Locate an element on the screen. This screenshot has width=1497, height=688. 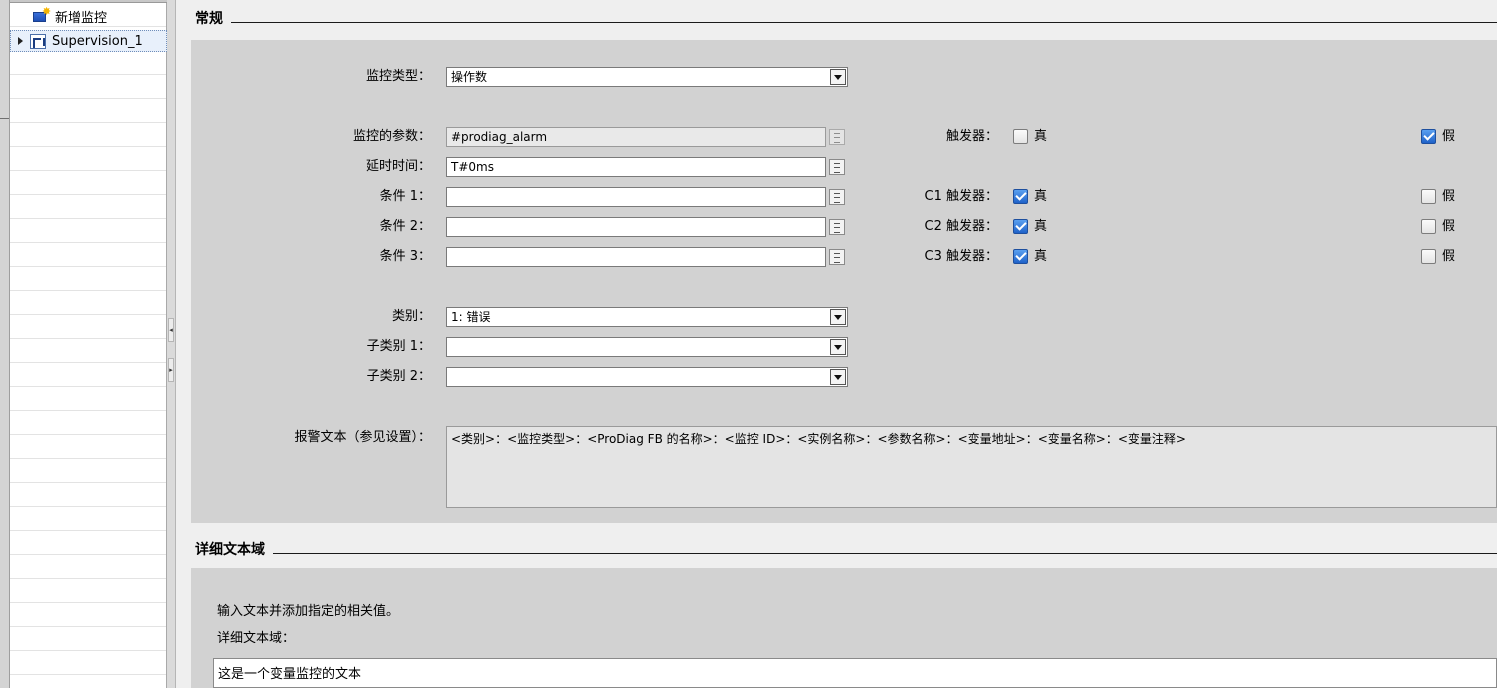
expand-right-icon: ▸ is located at coordinates (171, 370).